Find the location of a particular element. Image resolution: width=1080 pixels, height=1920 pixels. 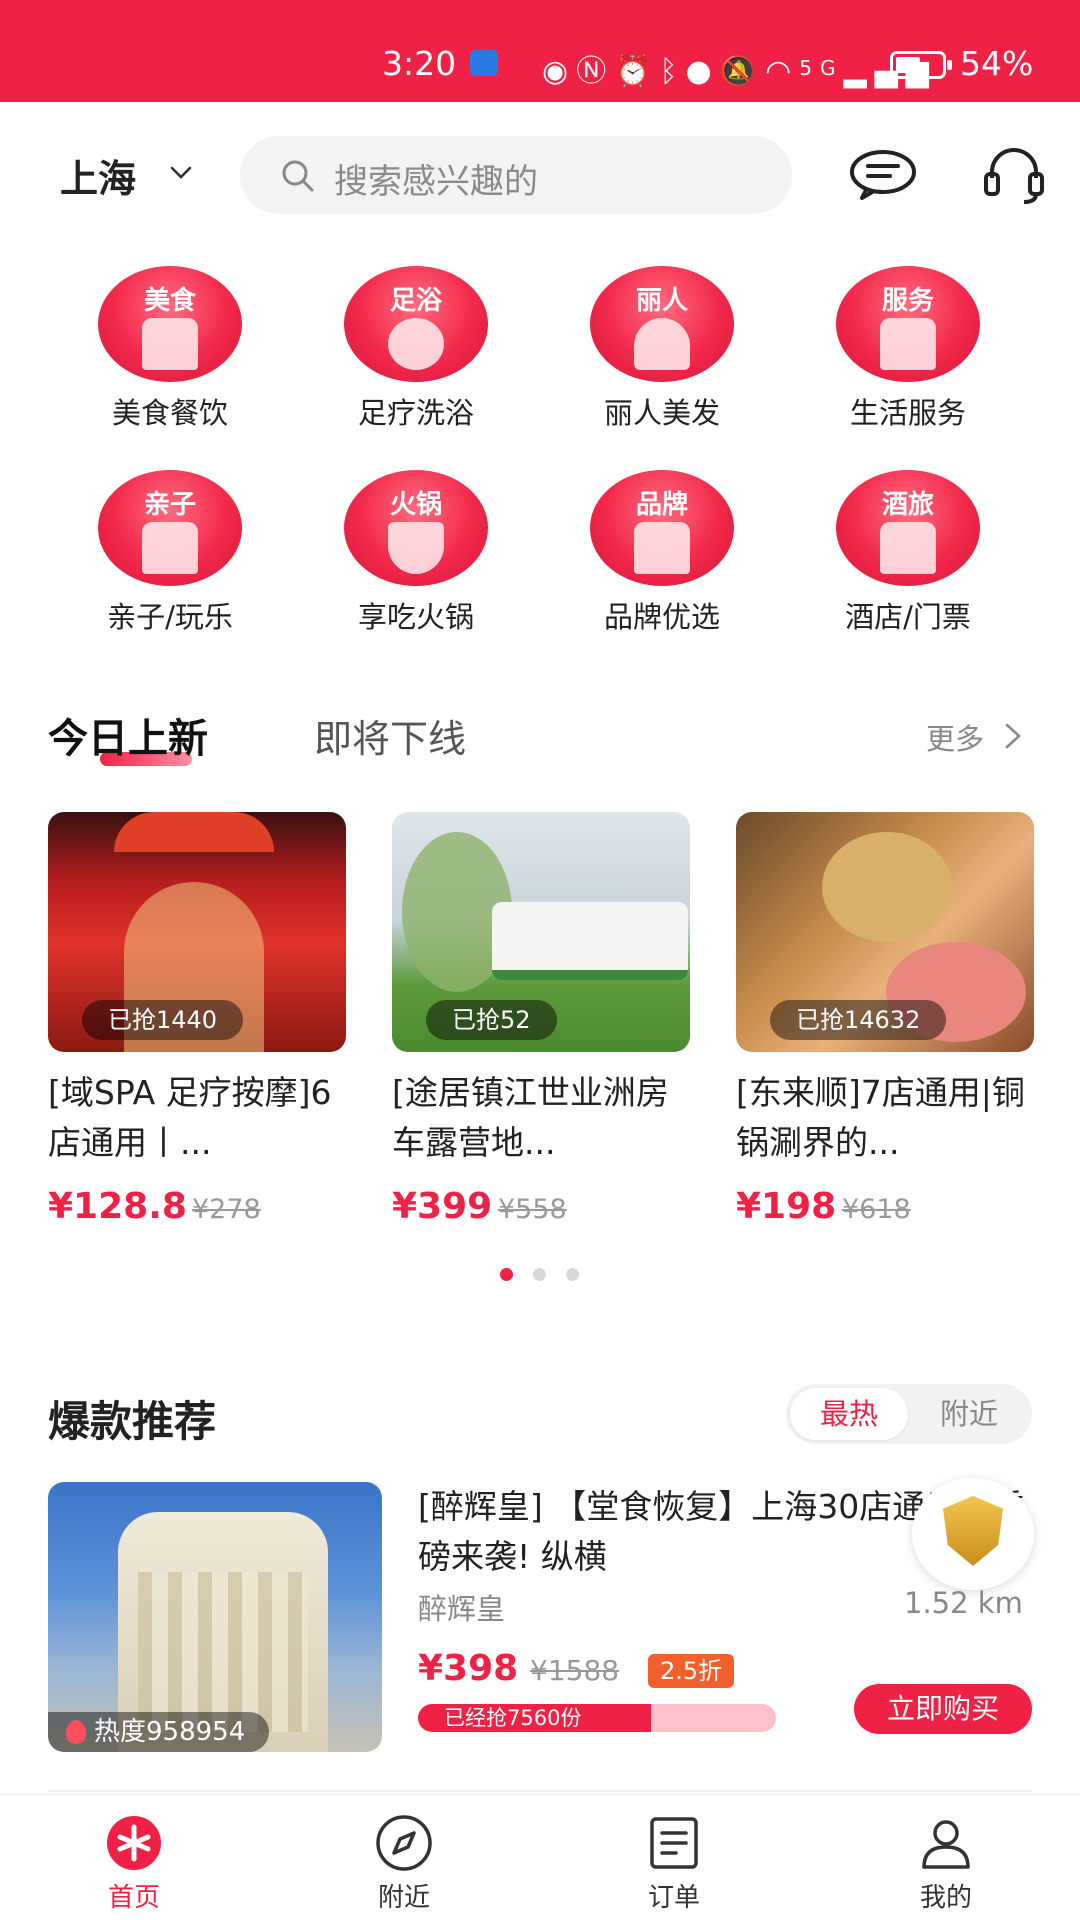

search-icon is located at coordinates (298, 176).